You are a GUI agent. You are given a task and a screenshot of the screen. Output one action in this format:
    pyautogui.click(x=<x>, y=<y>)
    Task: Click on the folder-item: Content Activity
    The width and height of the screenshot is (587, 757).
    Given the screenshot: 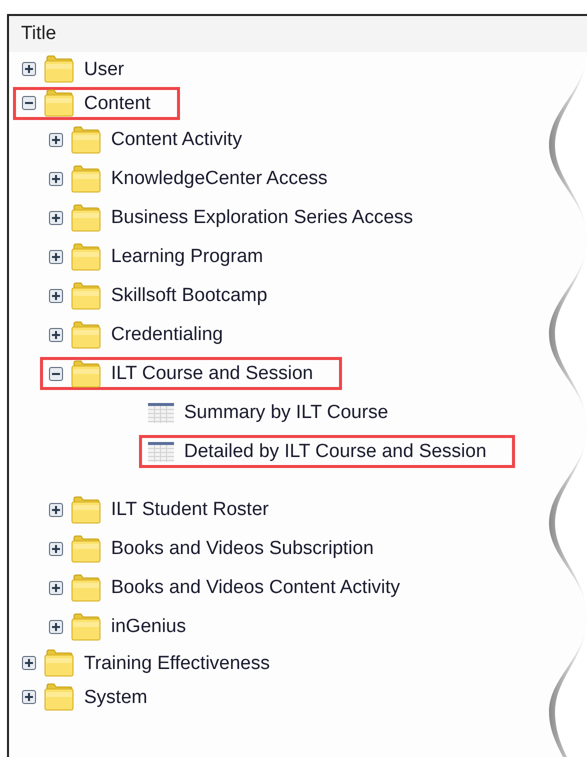 What is the action you would take?
    pyautogui.click(x=155, y=139)
    